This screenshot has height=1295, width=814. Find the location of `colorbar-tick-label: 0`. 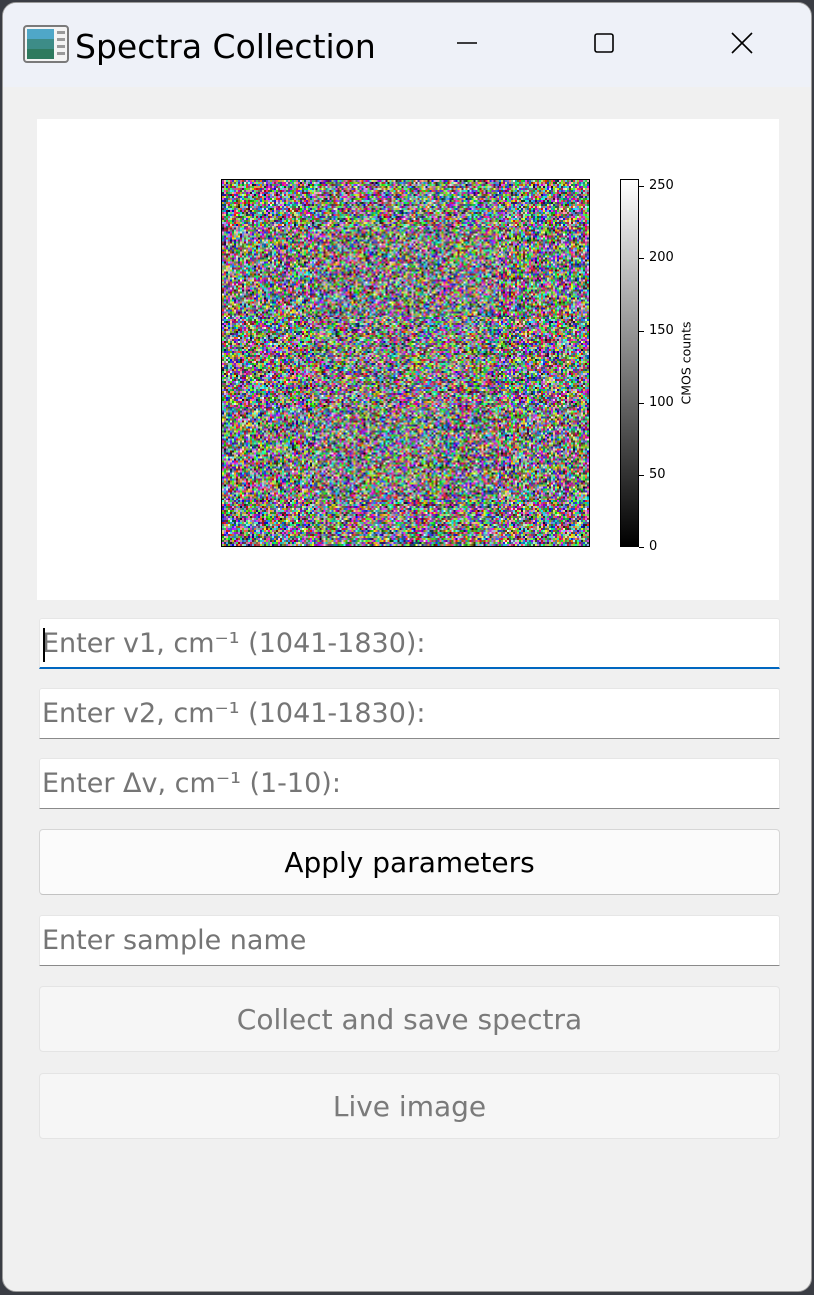

colorbar-tick-label: 0 is located at coordinates (653, 546).